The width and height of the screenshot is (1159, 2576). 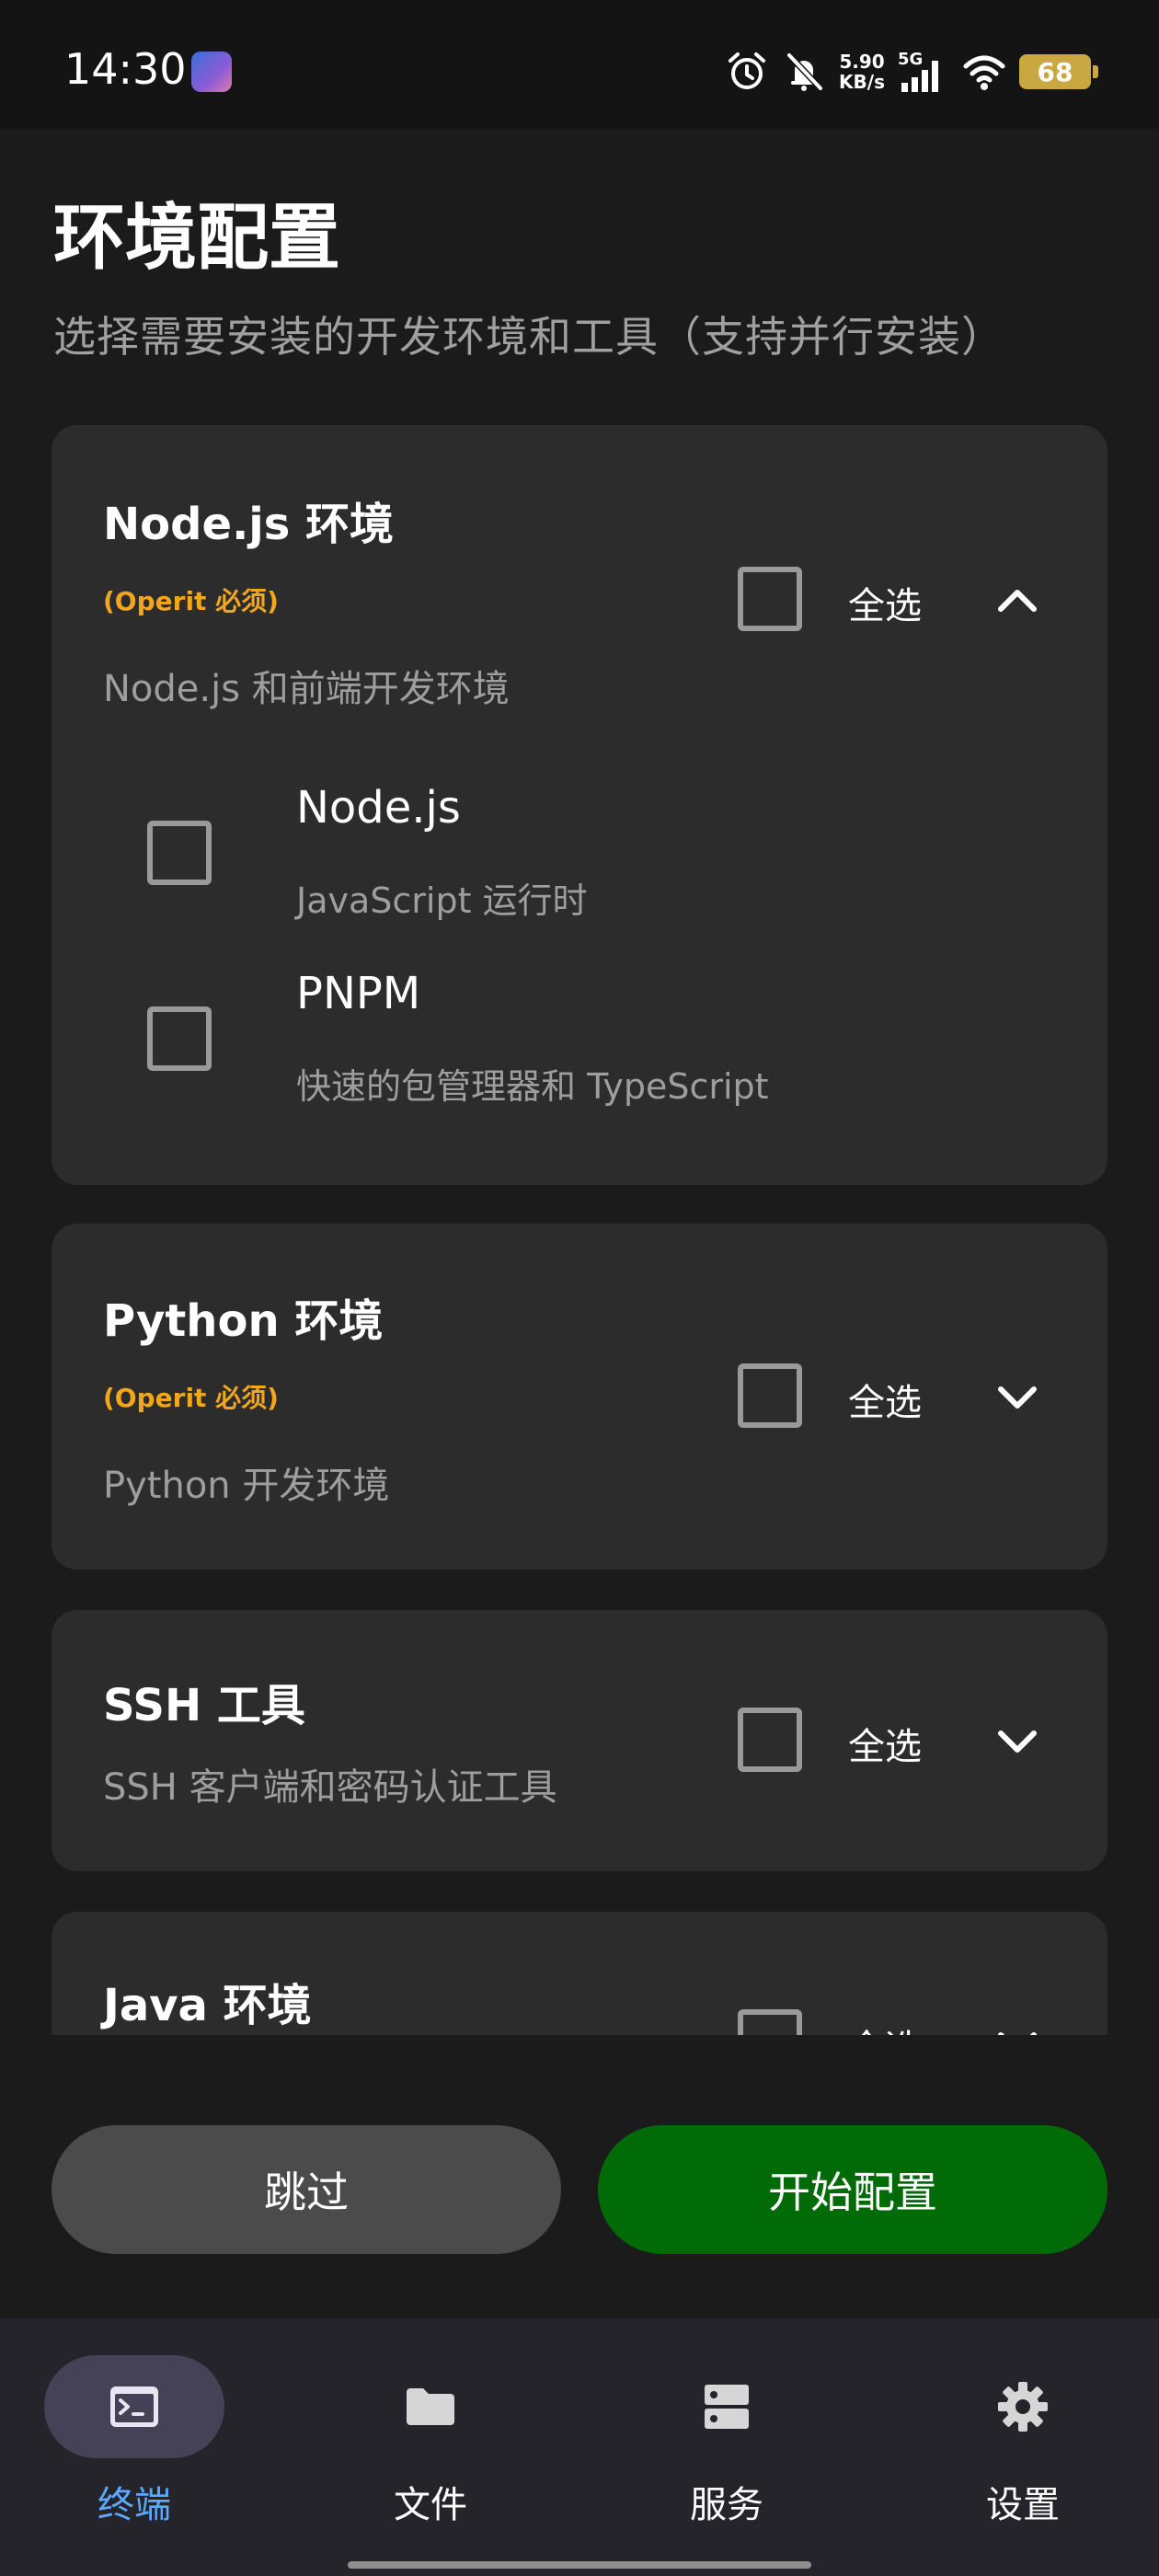 What do you see at coordinates (804, 71) in the screenshot?
I see `mute-icon` at bounding box center [804, 71].